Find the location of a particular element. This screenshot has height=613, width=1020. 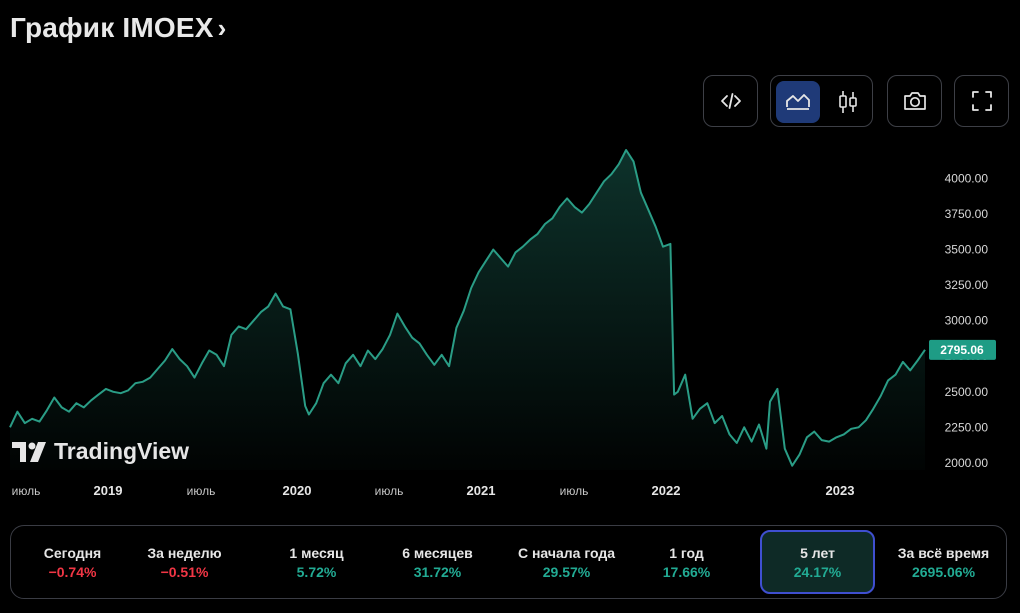

fullscreen-icon is located at coordinates (981, 101).